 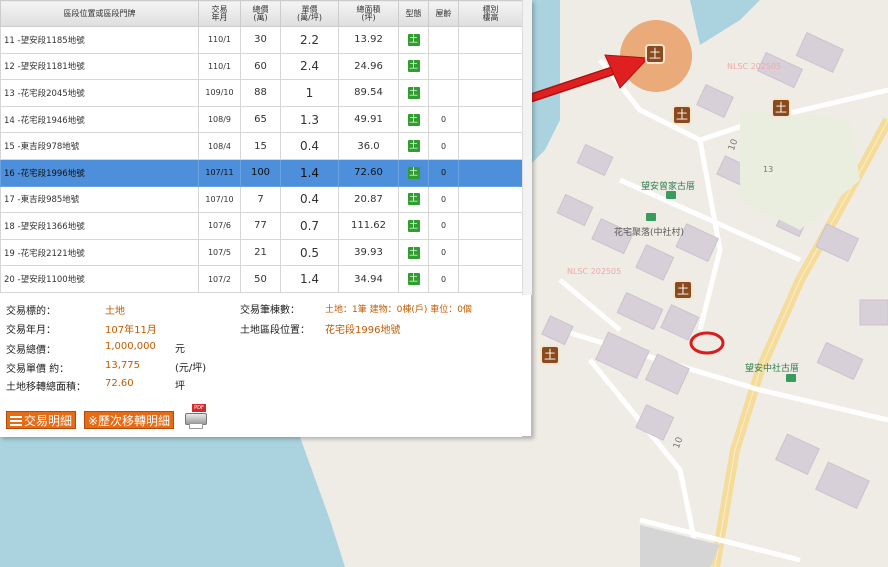 What do you see at coordinates (48, 421) in the screenshot?
I see `transaction-detail-label: 交易明細` at bounding box center [48, 421].